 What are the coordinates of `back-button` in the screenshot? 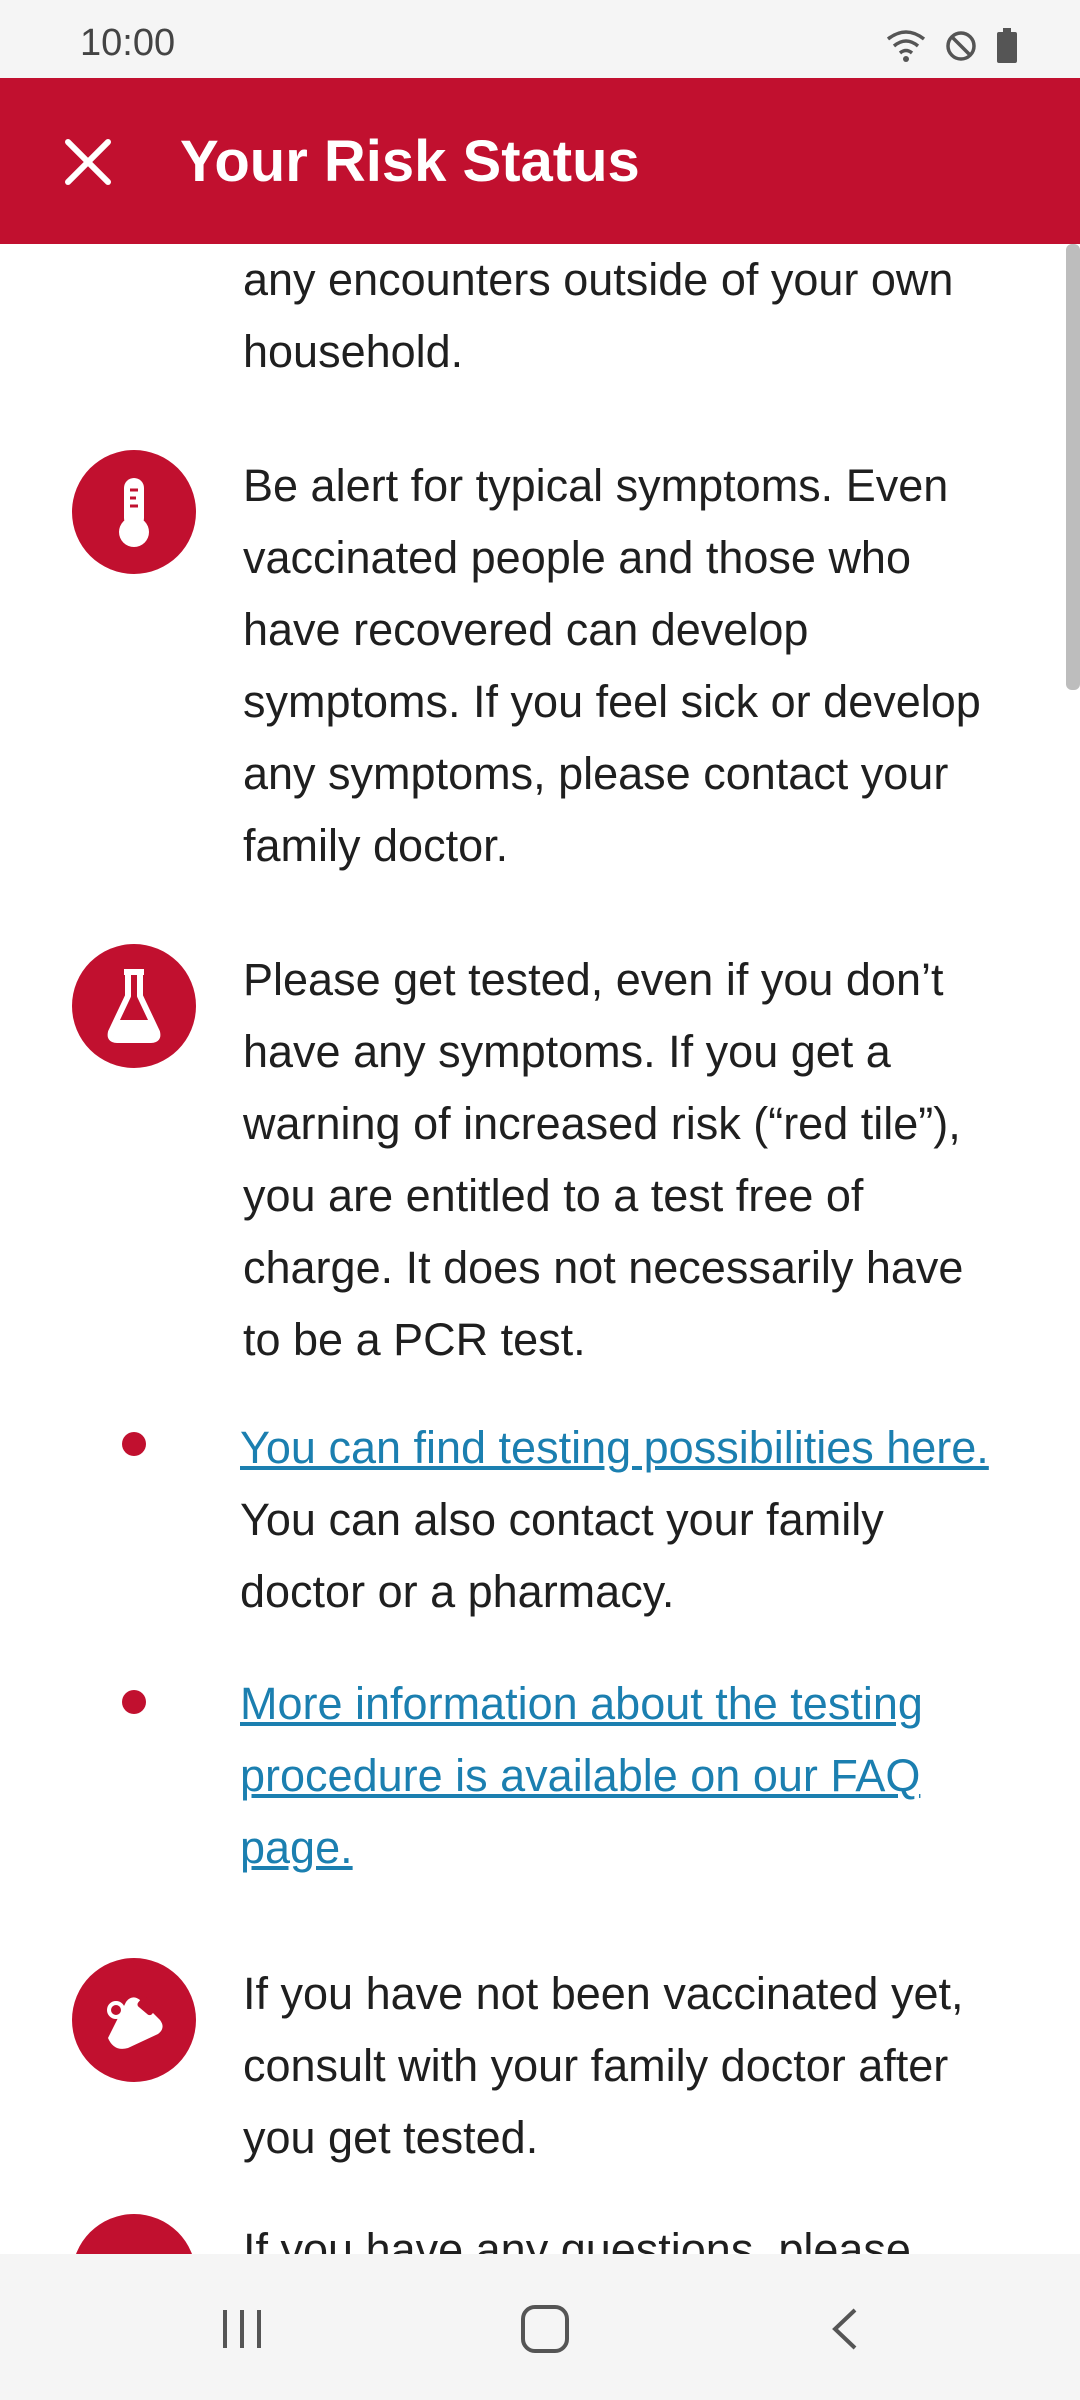 It's located at (846, 2329).